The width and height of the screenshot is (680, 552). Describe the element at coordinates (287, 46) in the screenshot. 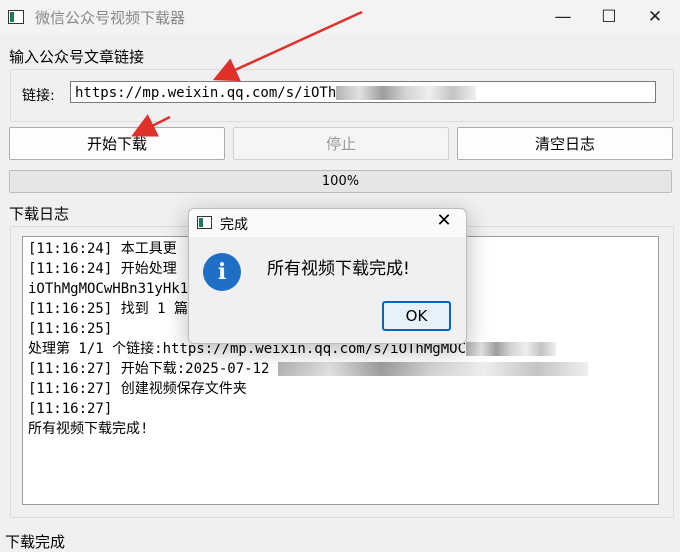

I see `arrow-to-url` at that location.